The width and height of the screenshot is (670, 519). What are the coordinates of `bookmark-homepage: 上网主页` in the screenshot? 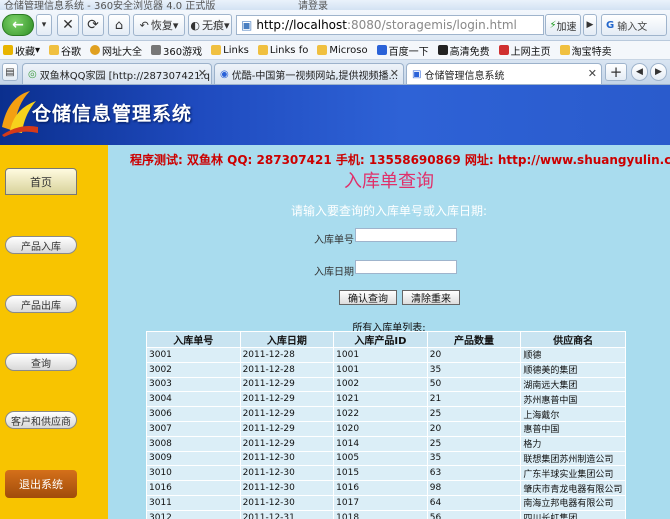 It's located at (524, 50).